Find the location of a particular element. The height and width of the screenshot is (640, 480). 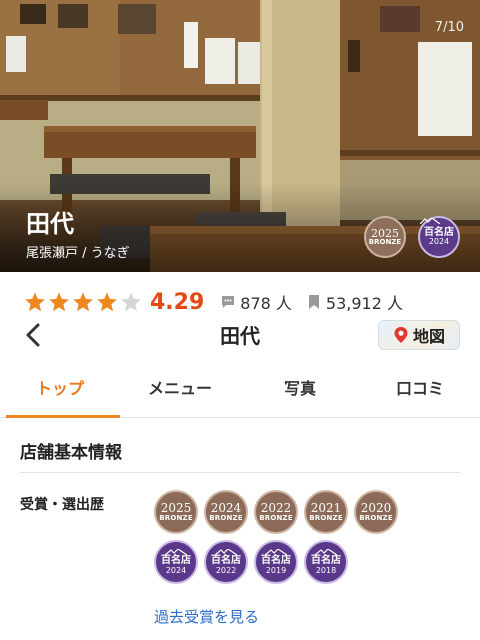

badge-year: 2021 is located at coordinates (326, 508).